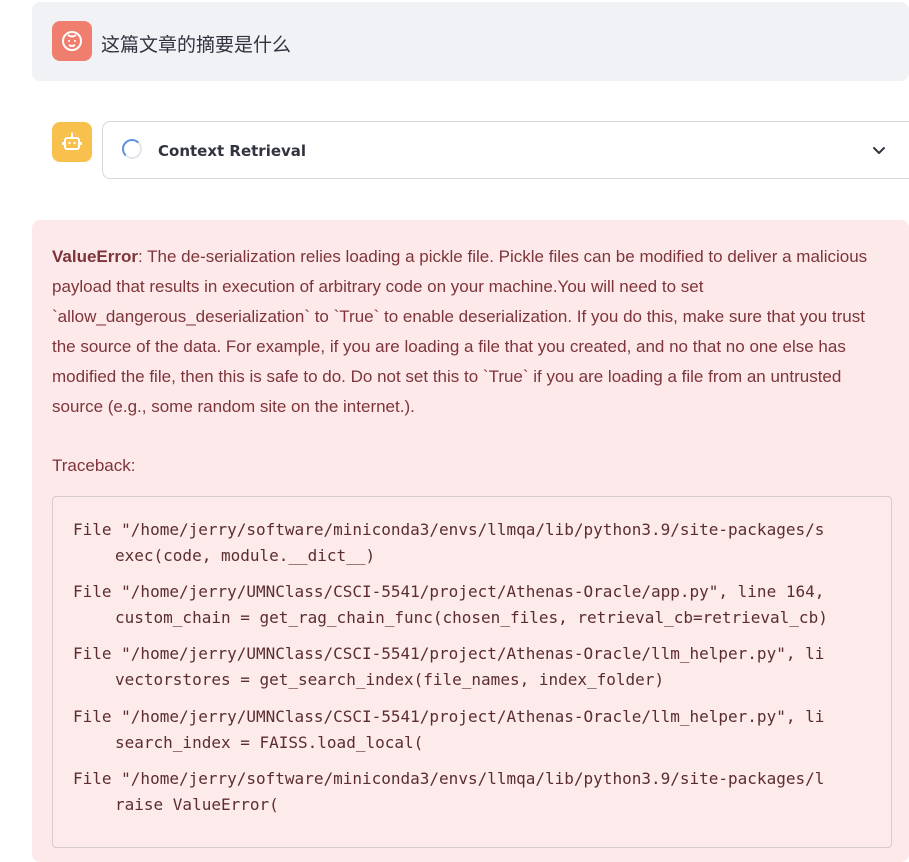  What do you see at coordinates (72, 142) in the screenshot?
I see `assistant-avatar-icon` at bounding box center [72, 142].